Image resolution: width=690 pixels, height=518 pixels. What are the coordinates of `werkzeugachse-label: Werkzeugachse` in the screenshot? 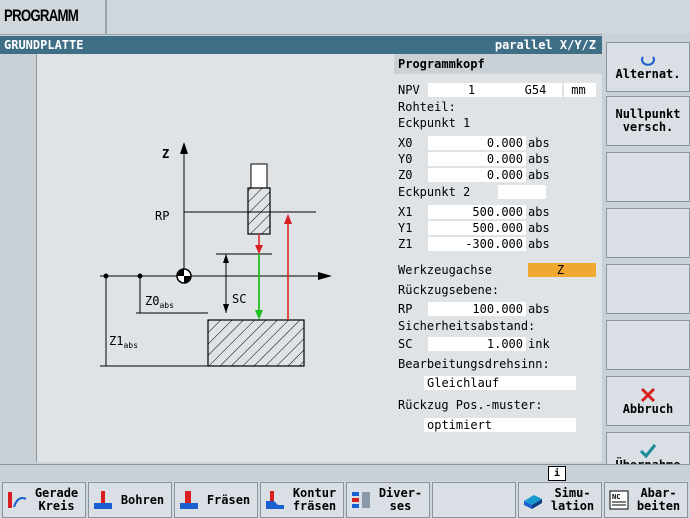 It's located at (445, 270).